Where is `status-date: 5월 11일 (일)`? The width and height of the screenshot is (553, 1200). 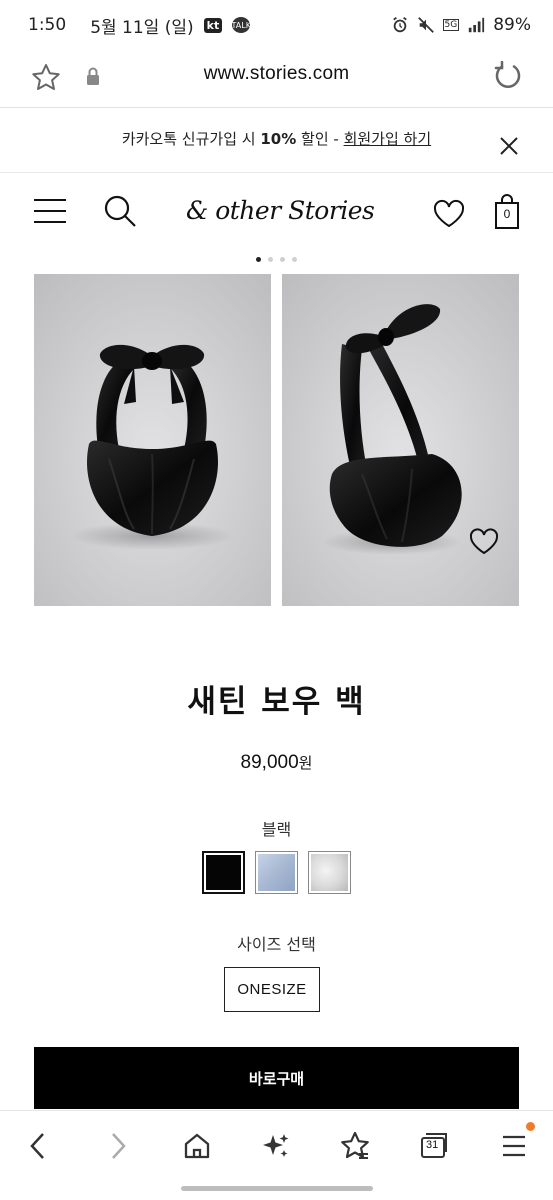 status-date: 5월 11일 (일) is located at coordinates (142, 27).